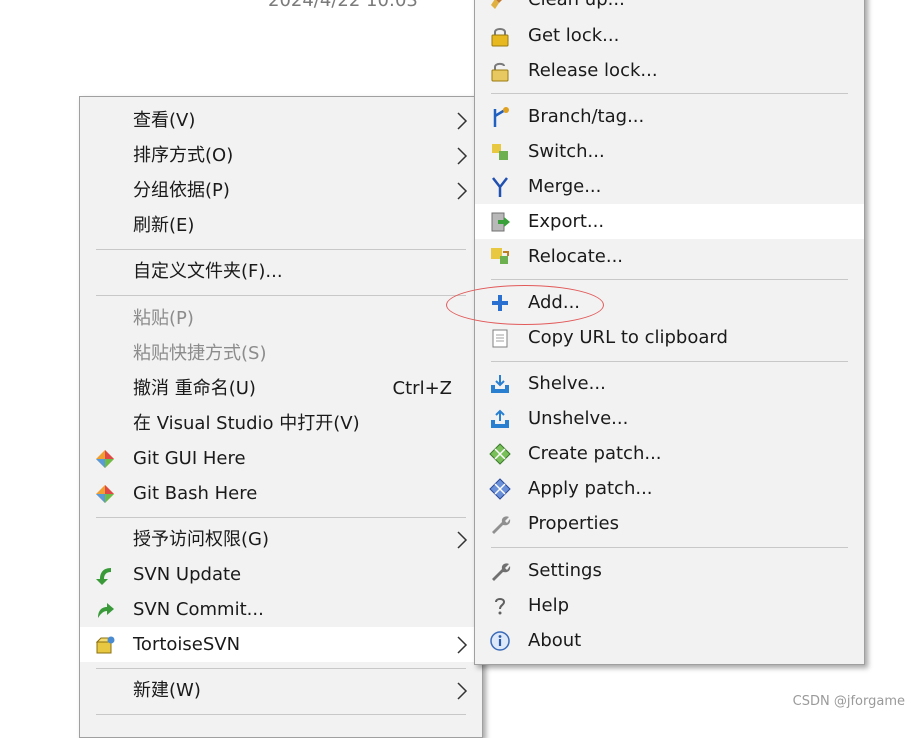 Image resolution: width=919 pixels, height=738 pixels. Describe the element at coordinates (200, 353) in the screenshot. I see `menu-item-label: 粘贴快捷方式(S)` at that location.